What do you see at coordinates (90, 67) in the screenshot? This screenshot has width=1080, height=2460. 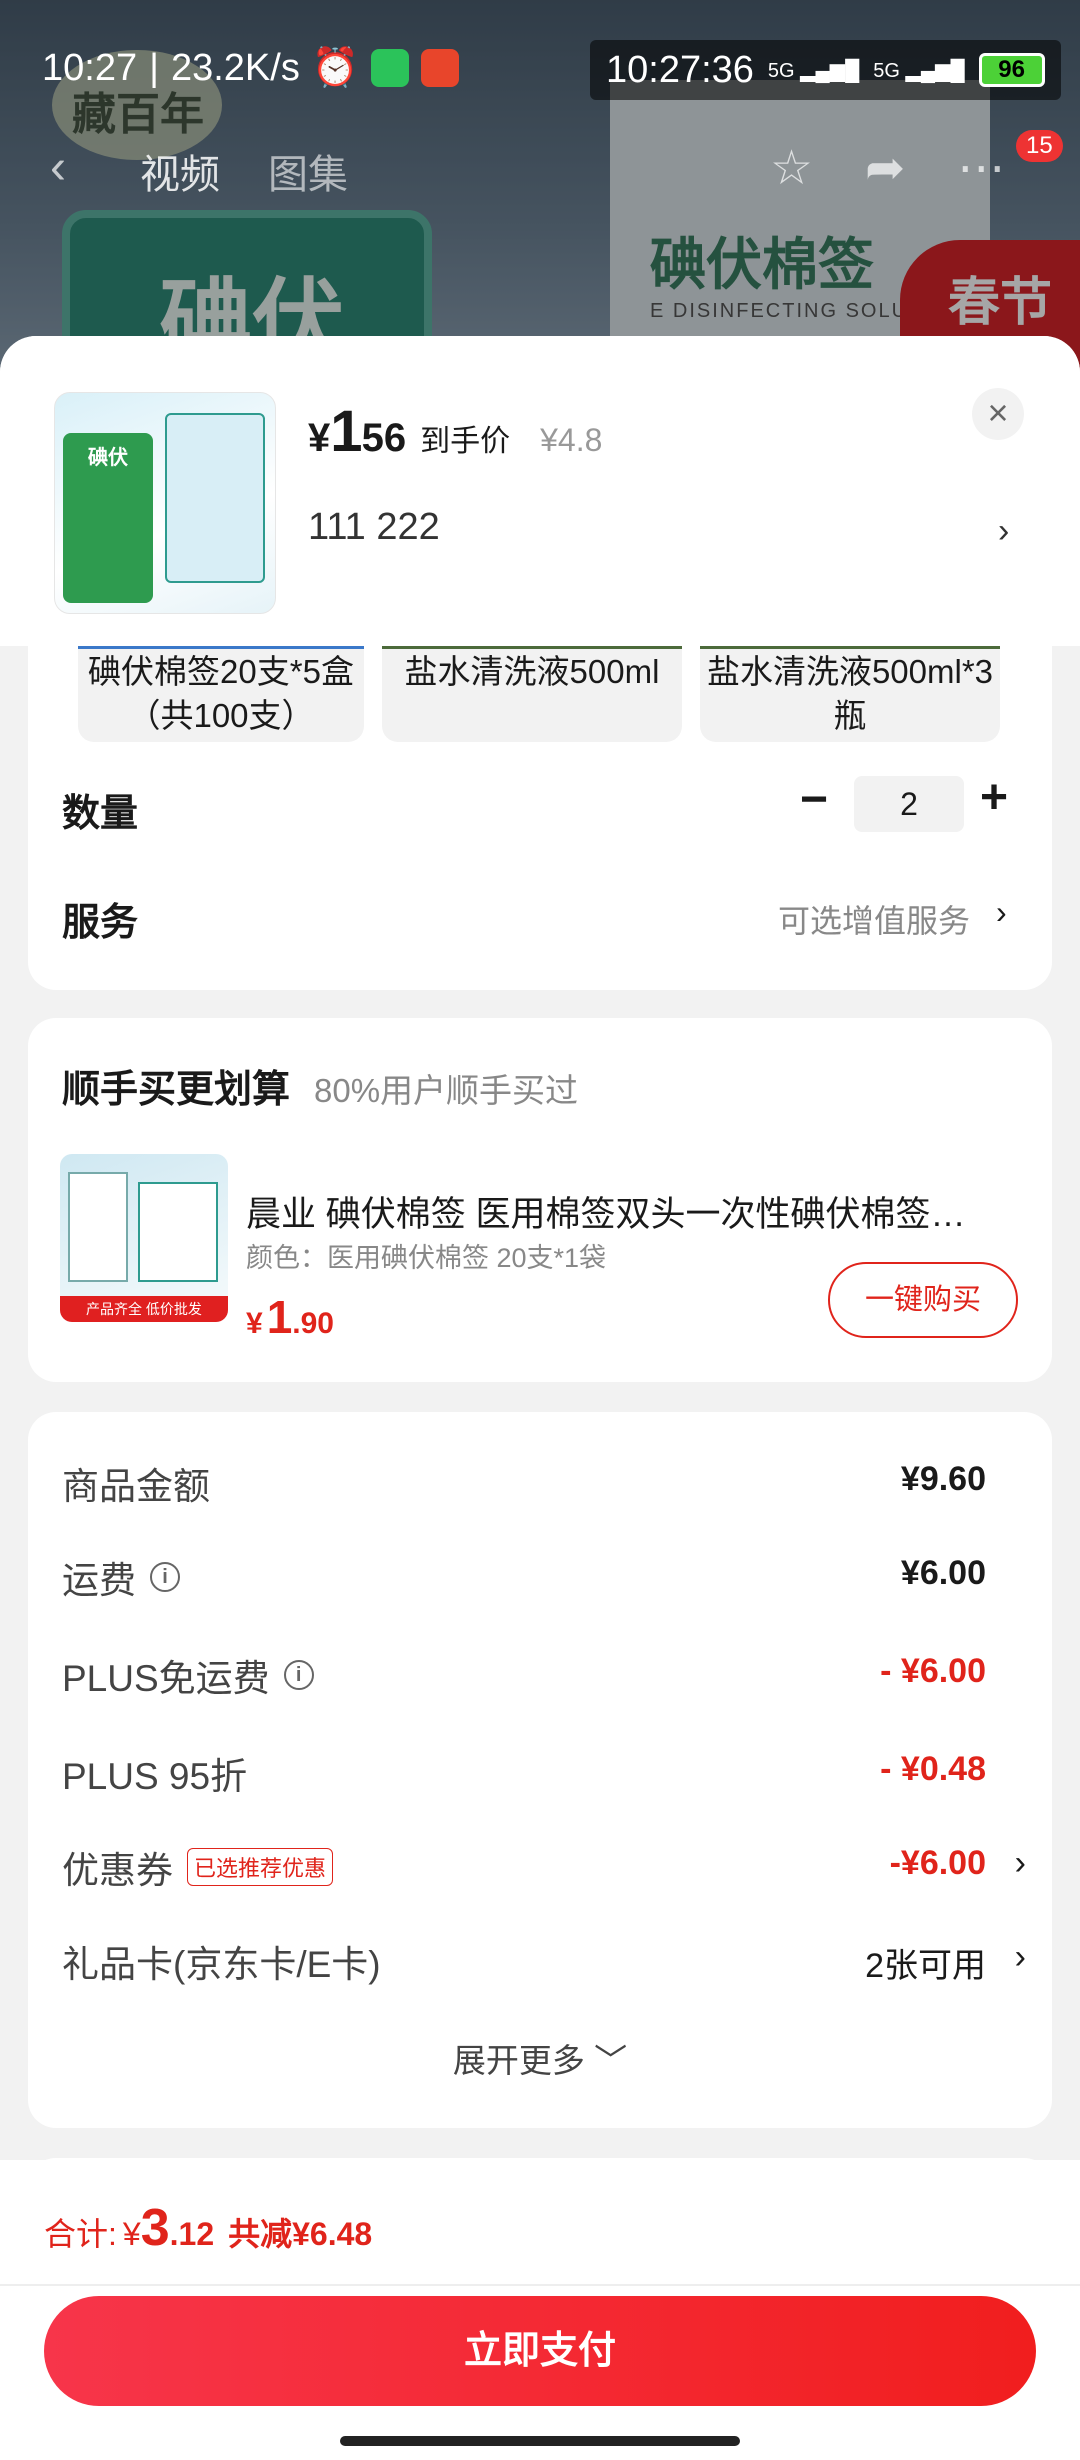 I see `clock: 10:27` at bounding box center [90, 67].